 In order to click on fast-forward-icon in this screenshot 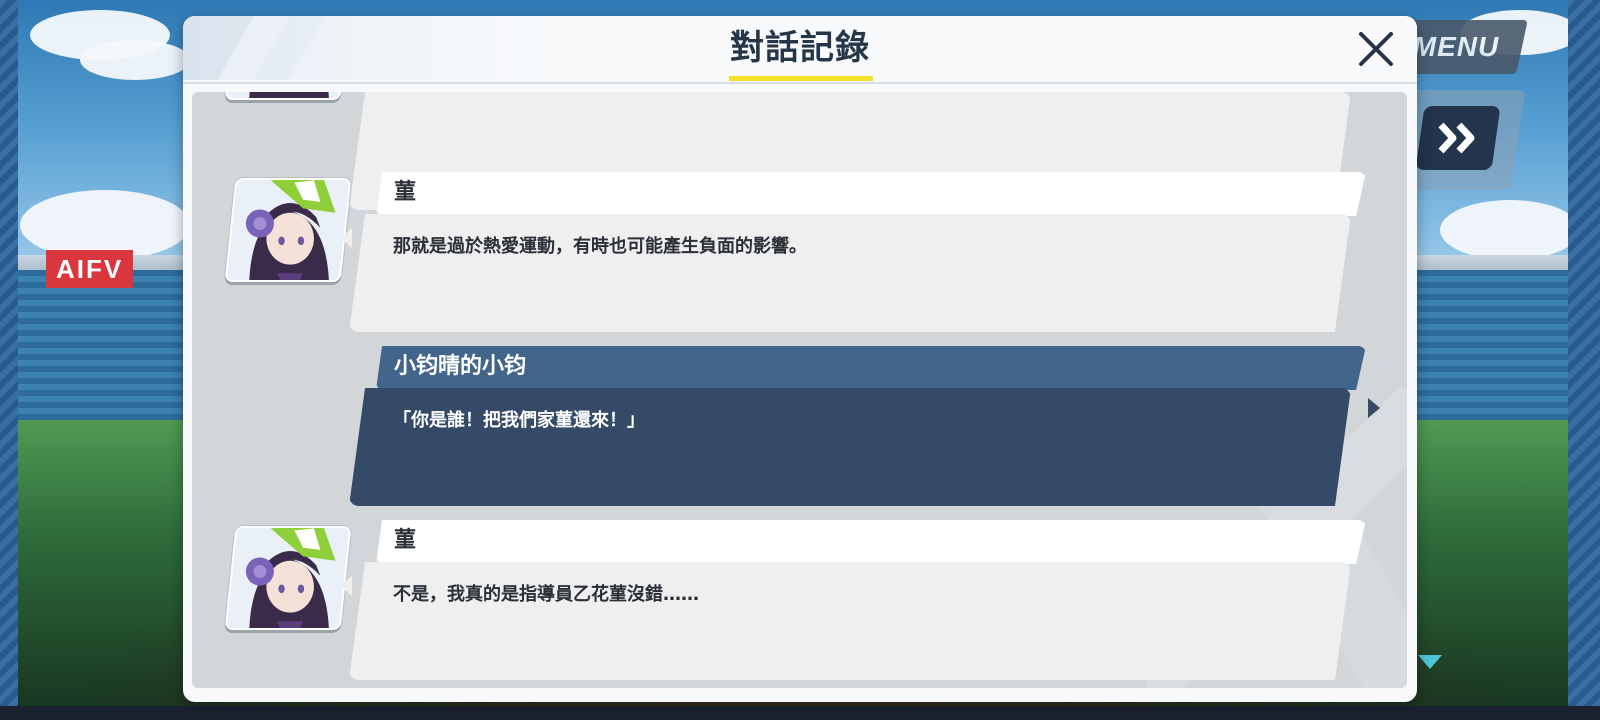, I will do `click(1456, 138)`.